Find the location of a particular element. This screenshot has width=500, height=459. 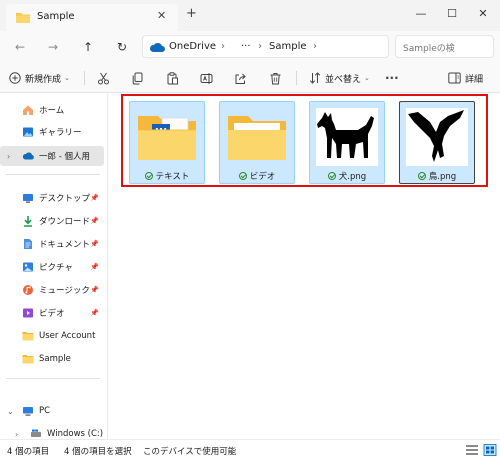

sidebar-item-onedrive: › 一郎 - 個人用 is located at coordinates (52, 156).